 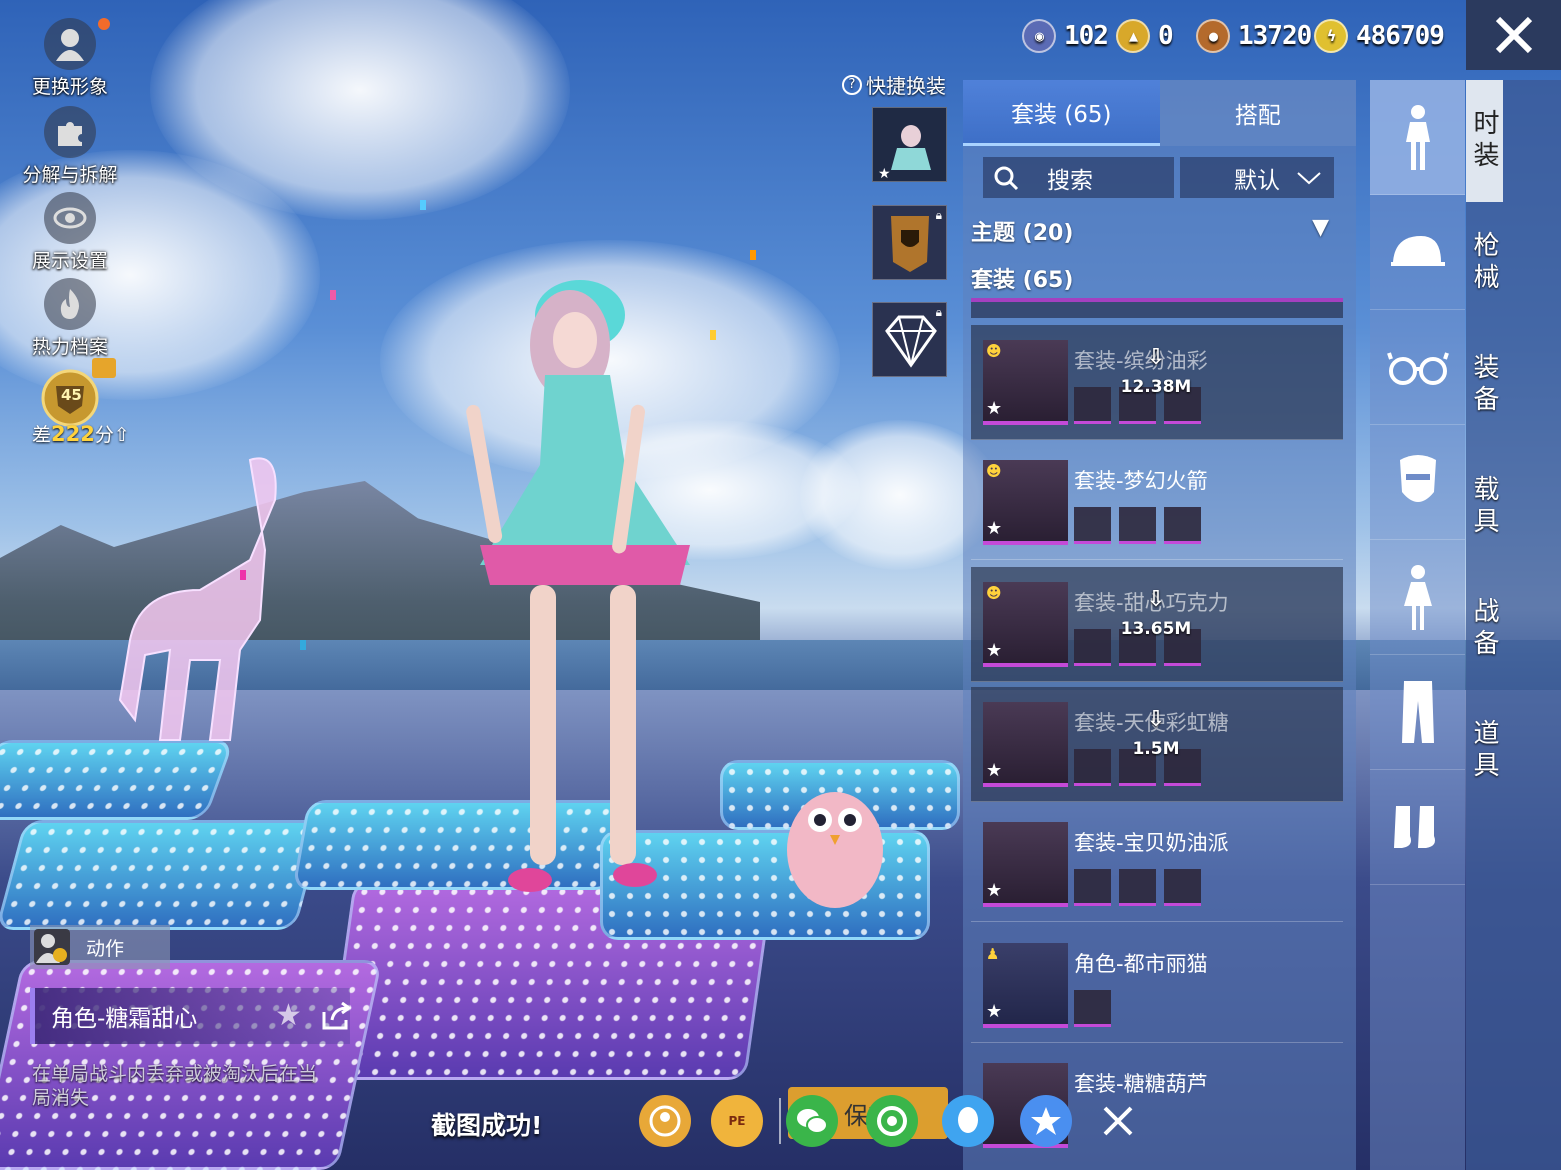 What do you see at coordinates (1417, 827) in the screenshot?
I see `category-shoes` at bounding box center [1417, 827].